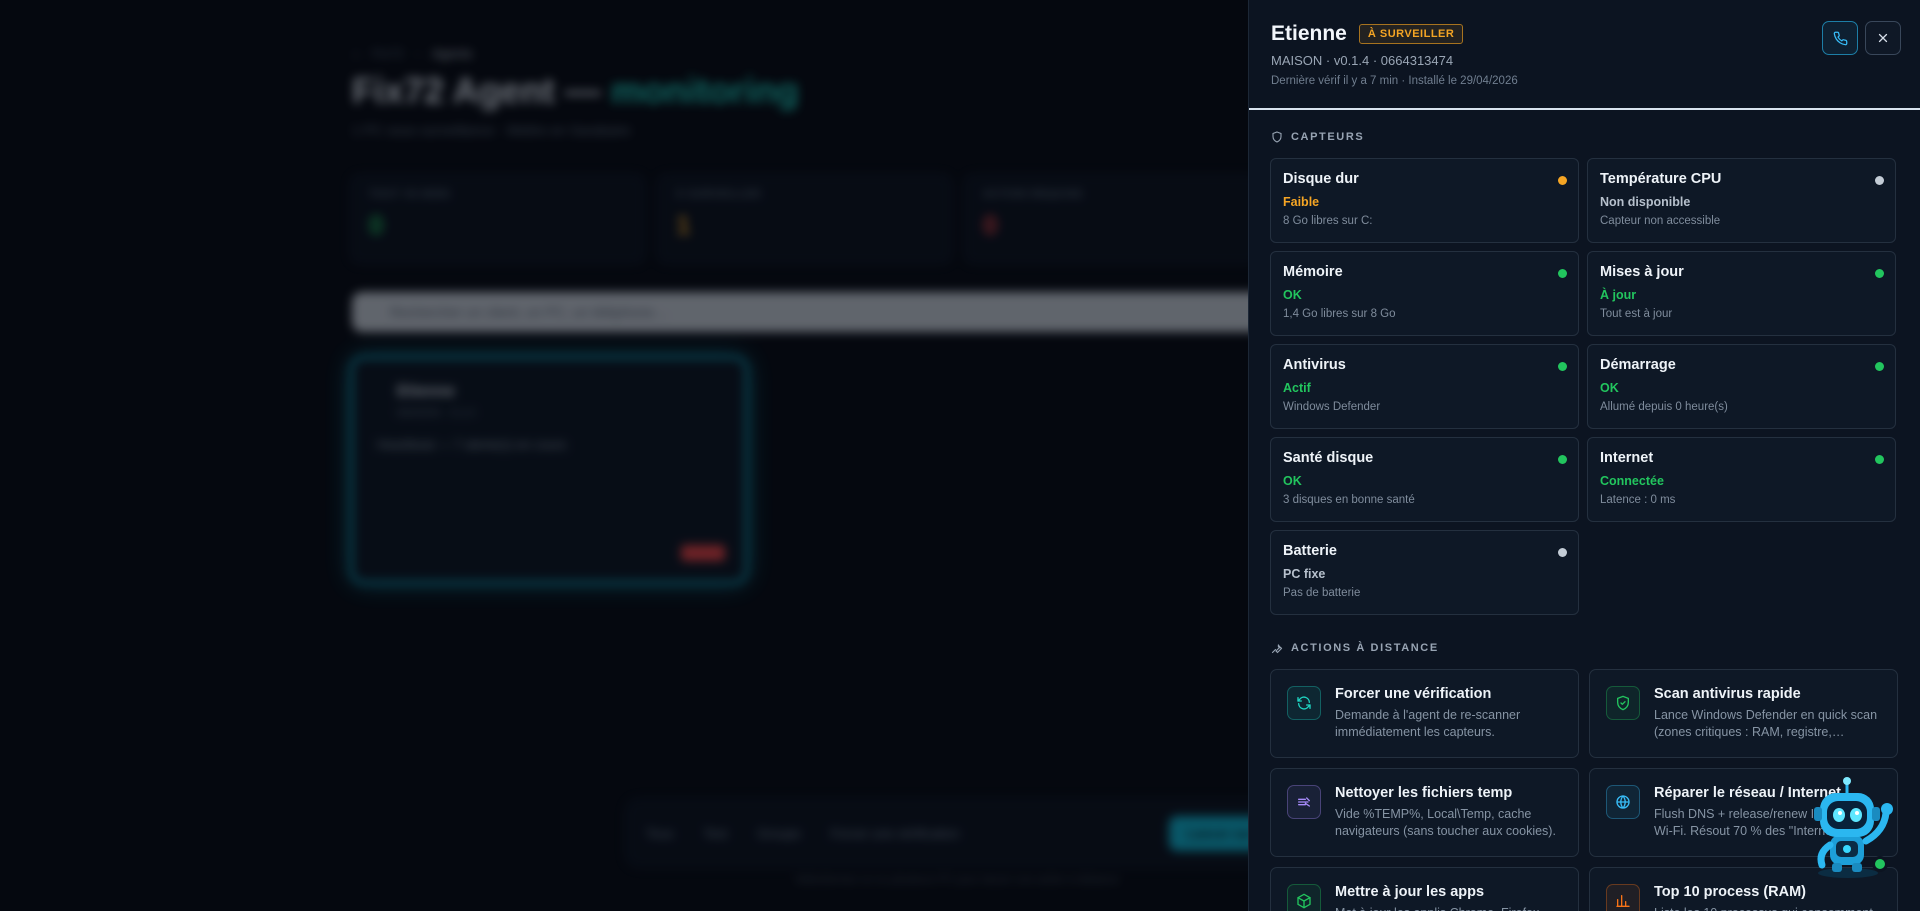  I want to click on sensor-card: Démarrage OK Allumé depuis 0 heure(s), so click(1741, 386).